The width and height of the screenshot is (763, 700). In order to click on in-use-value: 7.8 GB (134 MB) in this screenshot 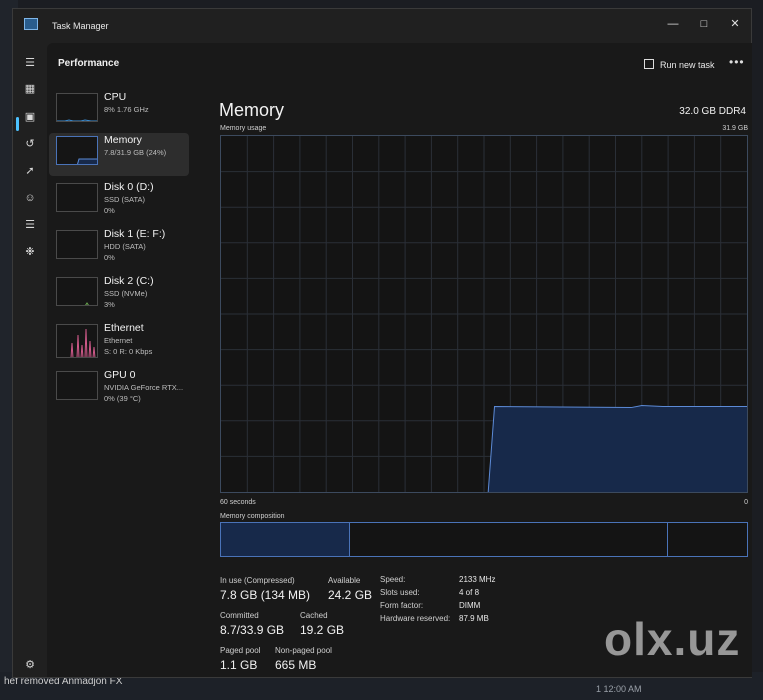, I will do `click(265, 595)`.